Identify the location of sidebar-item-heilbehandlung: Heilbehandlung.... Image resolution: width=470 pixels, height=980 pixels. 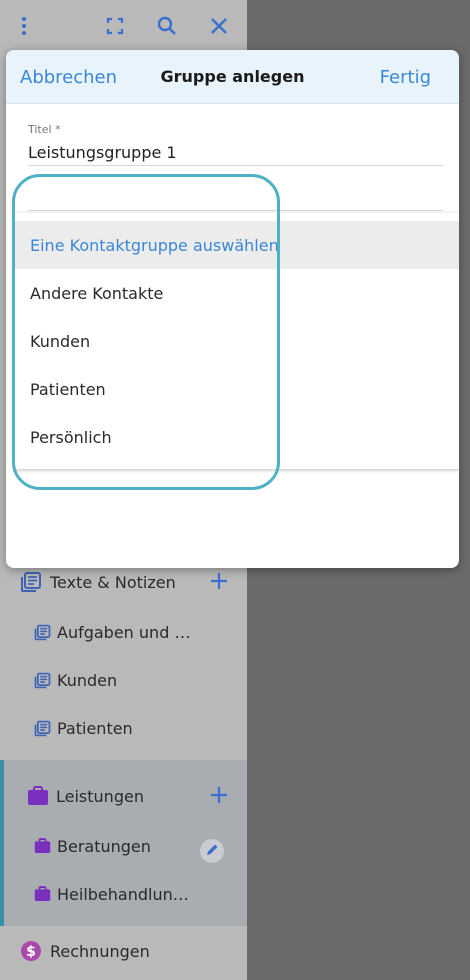
(123, 894).